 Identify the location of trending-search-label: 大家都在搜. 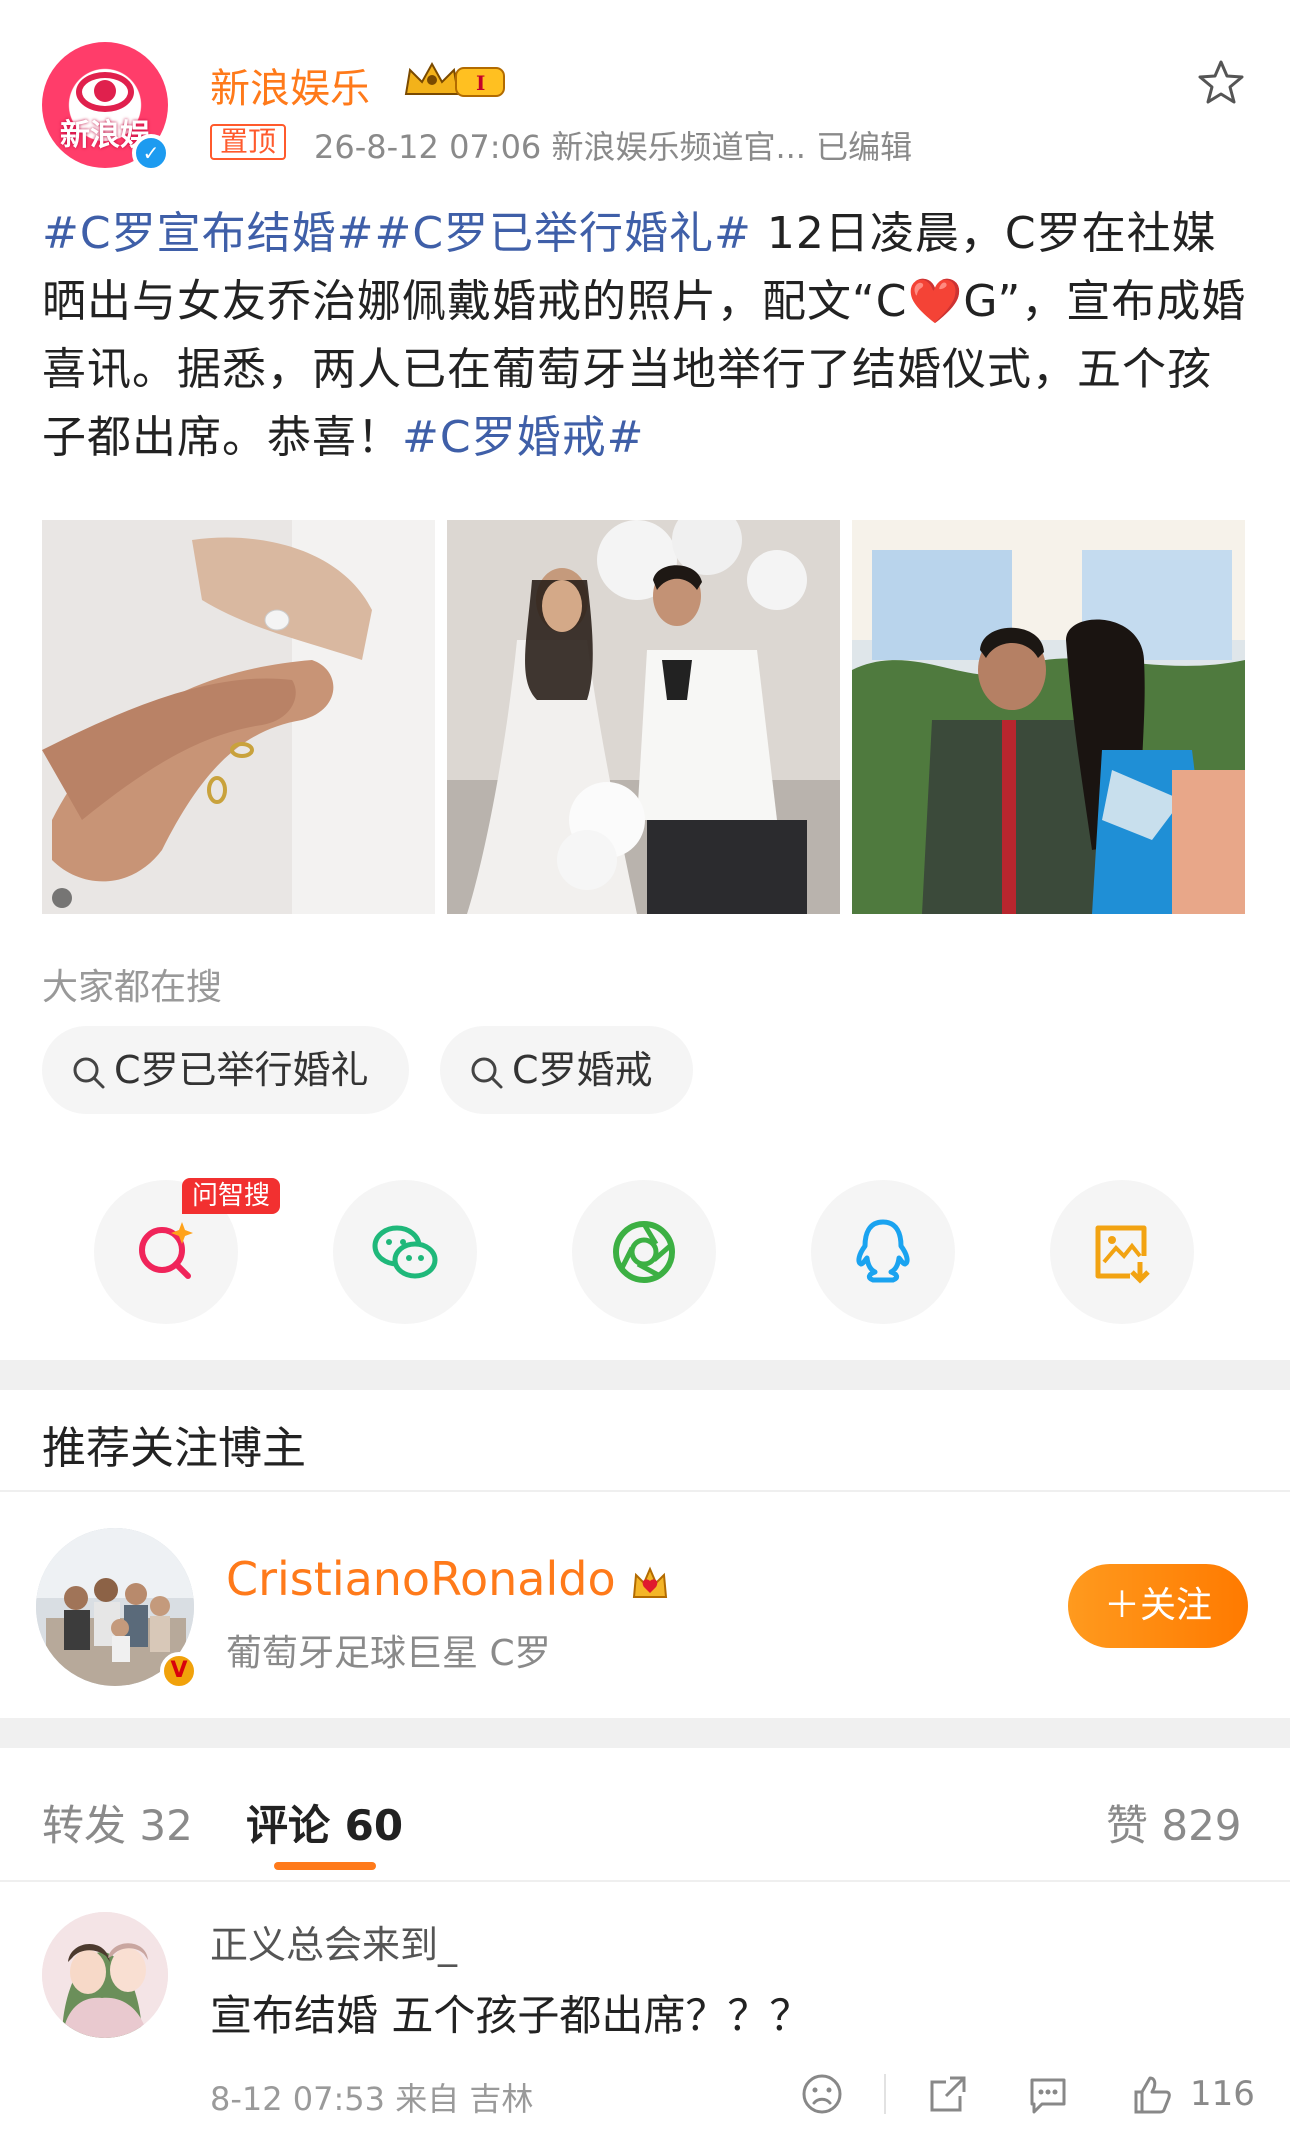
(132, 987).